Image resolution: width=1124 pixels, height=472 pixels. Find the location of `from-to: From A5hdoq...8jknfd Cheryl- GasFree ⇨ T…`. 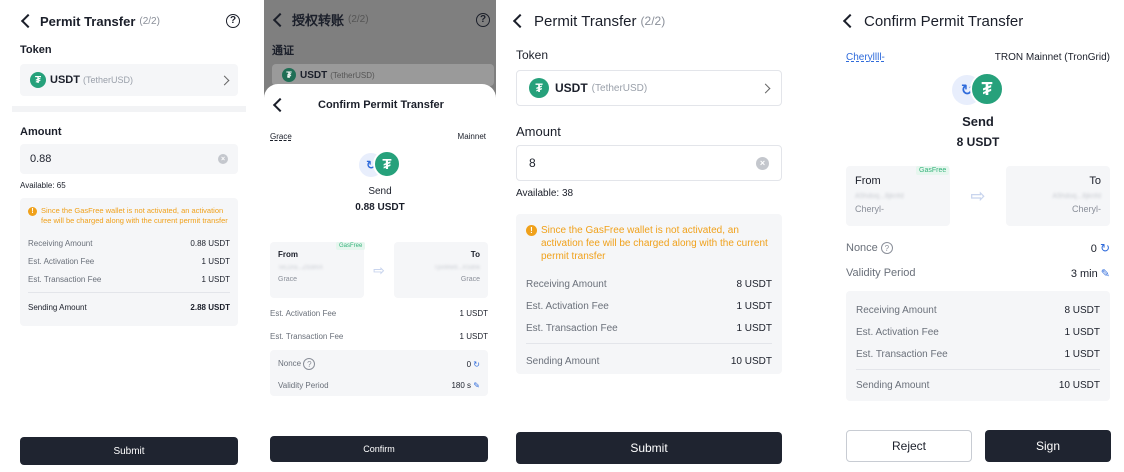

from-to: From A5hdoq...8jknfd Cheryl- GasFree ⇨ T… is located at coordinates (978, 196).